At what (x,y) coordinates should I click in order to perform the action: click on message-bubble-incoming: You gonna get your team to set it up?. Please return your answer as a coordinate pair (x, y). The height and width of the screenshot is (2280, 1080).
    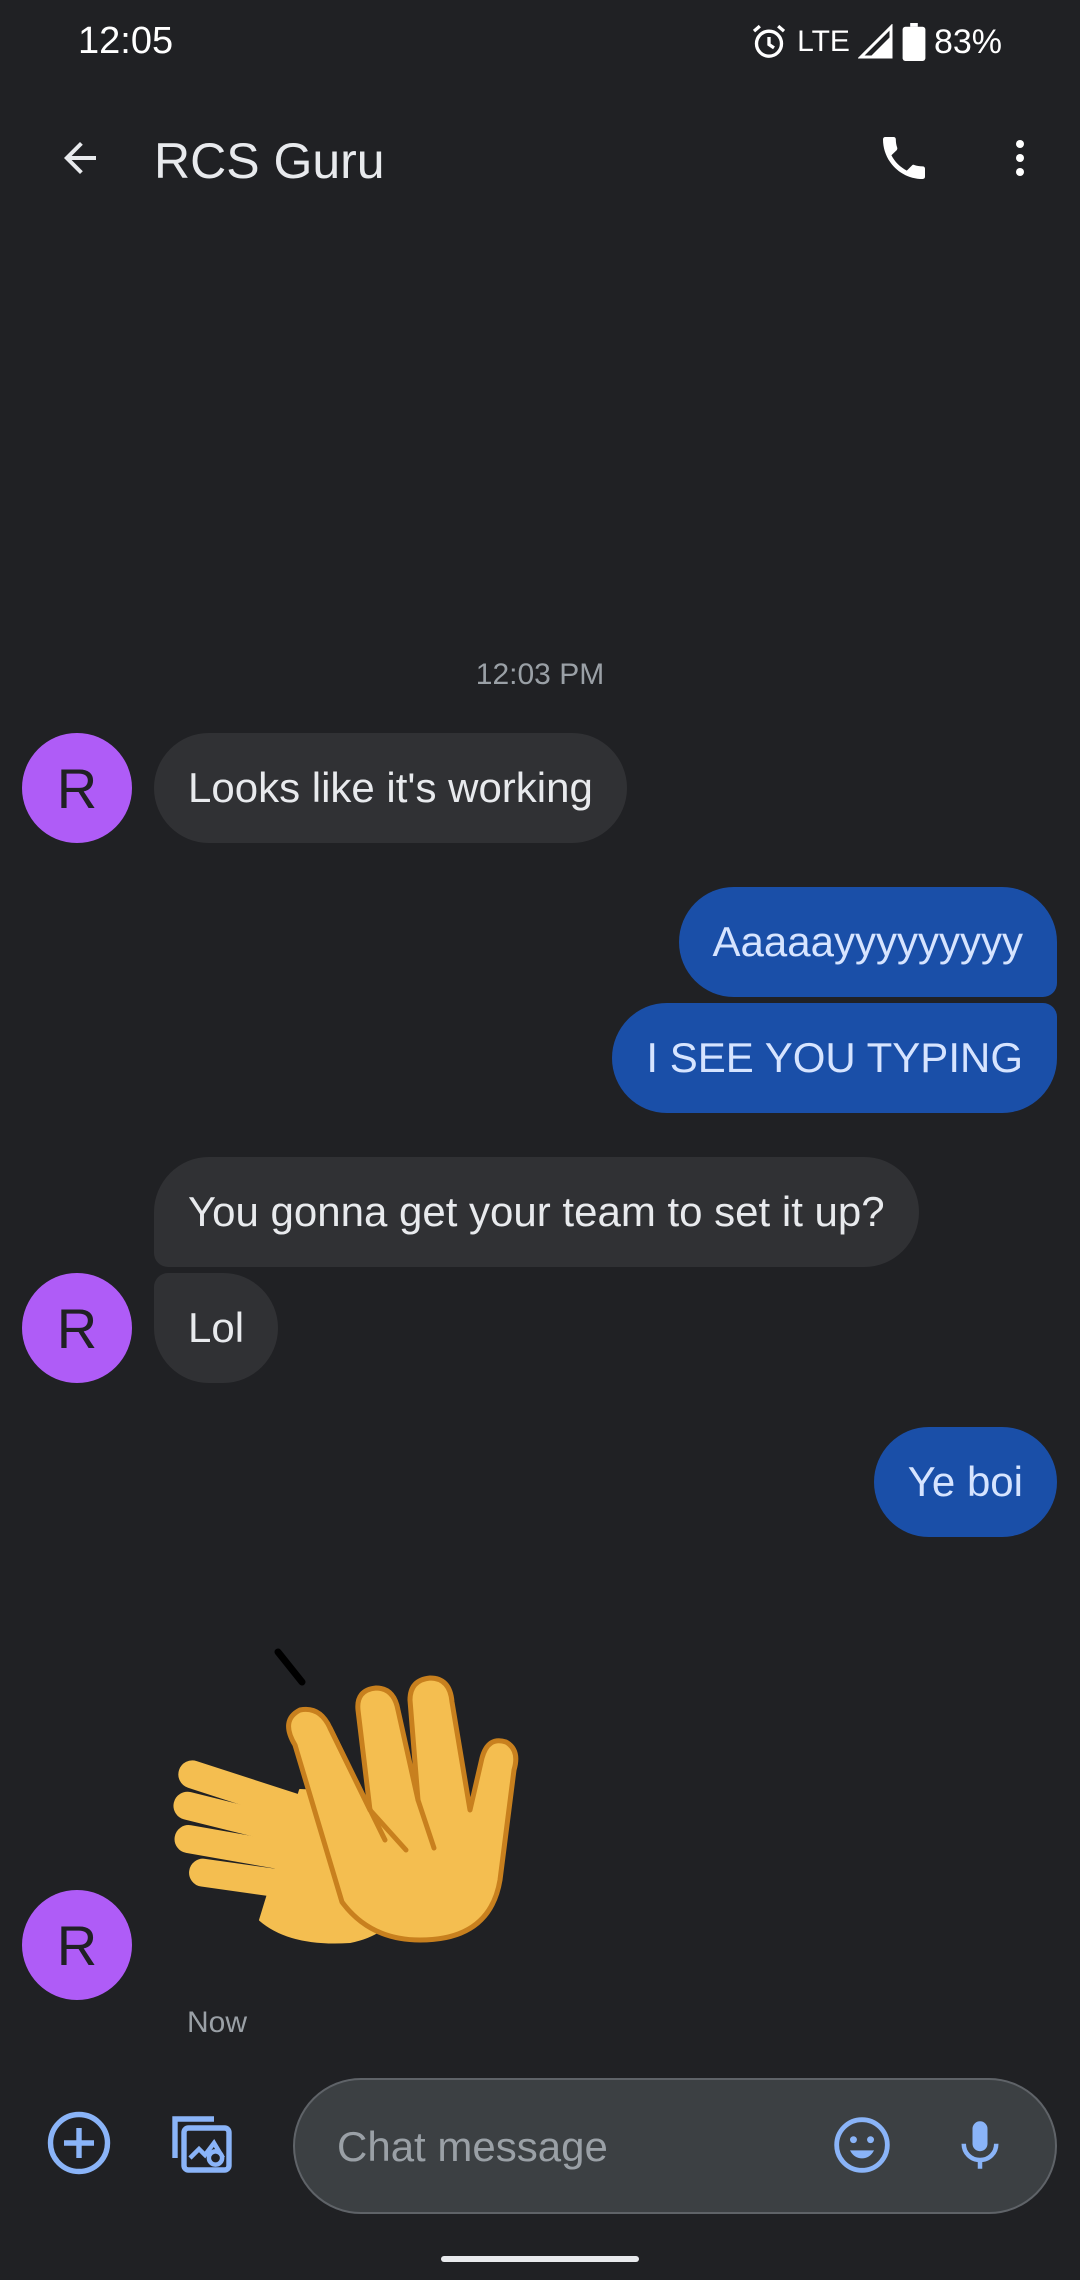
    Looking at the image, I should click on (536, 1212).